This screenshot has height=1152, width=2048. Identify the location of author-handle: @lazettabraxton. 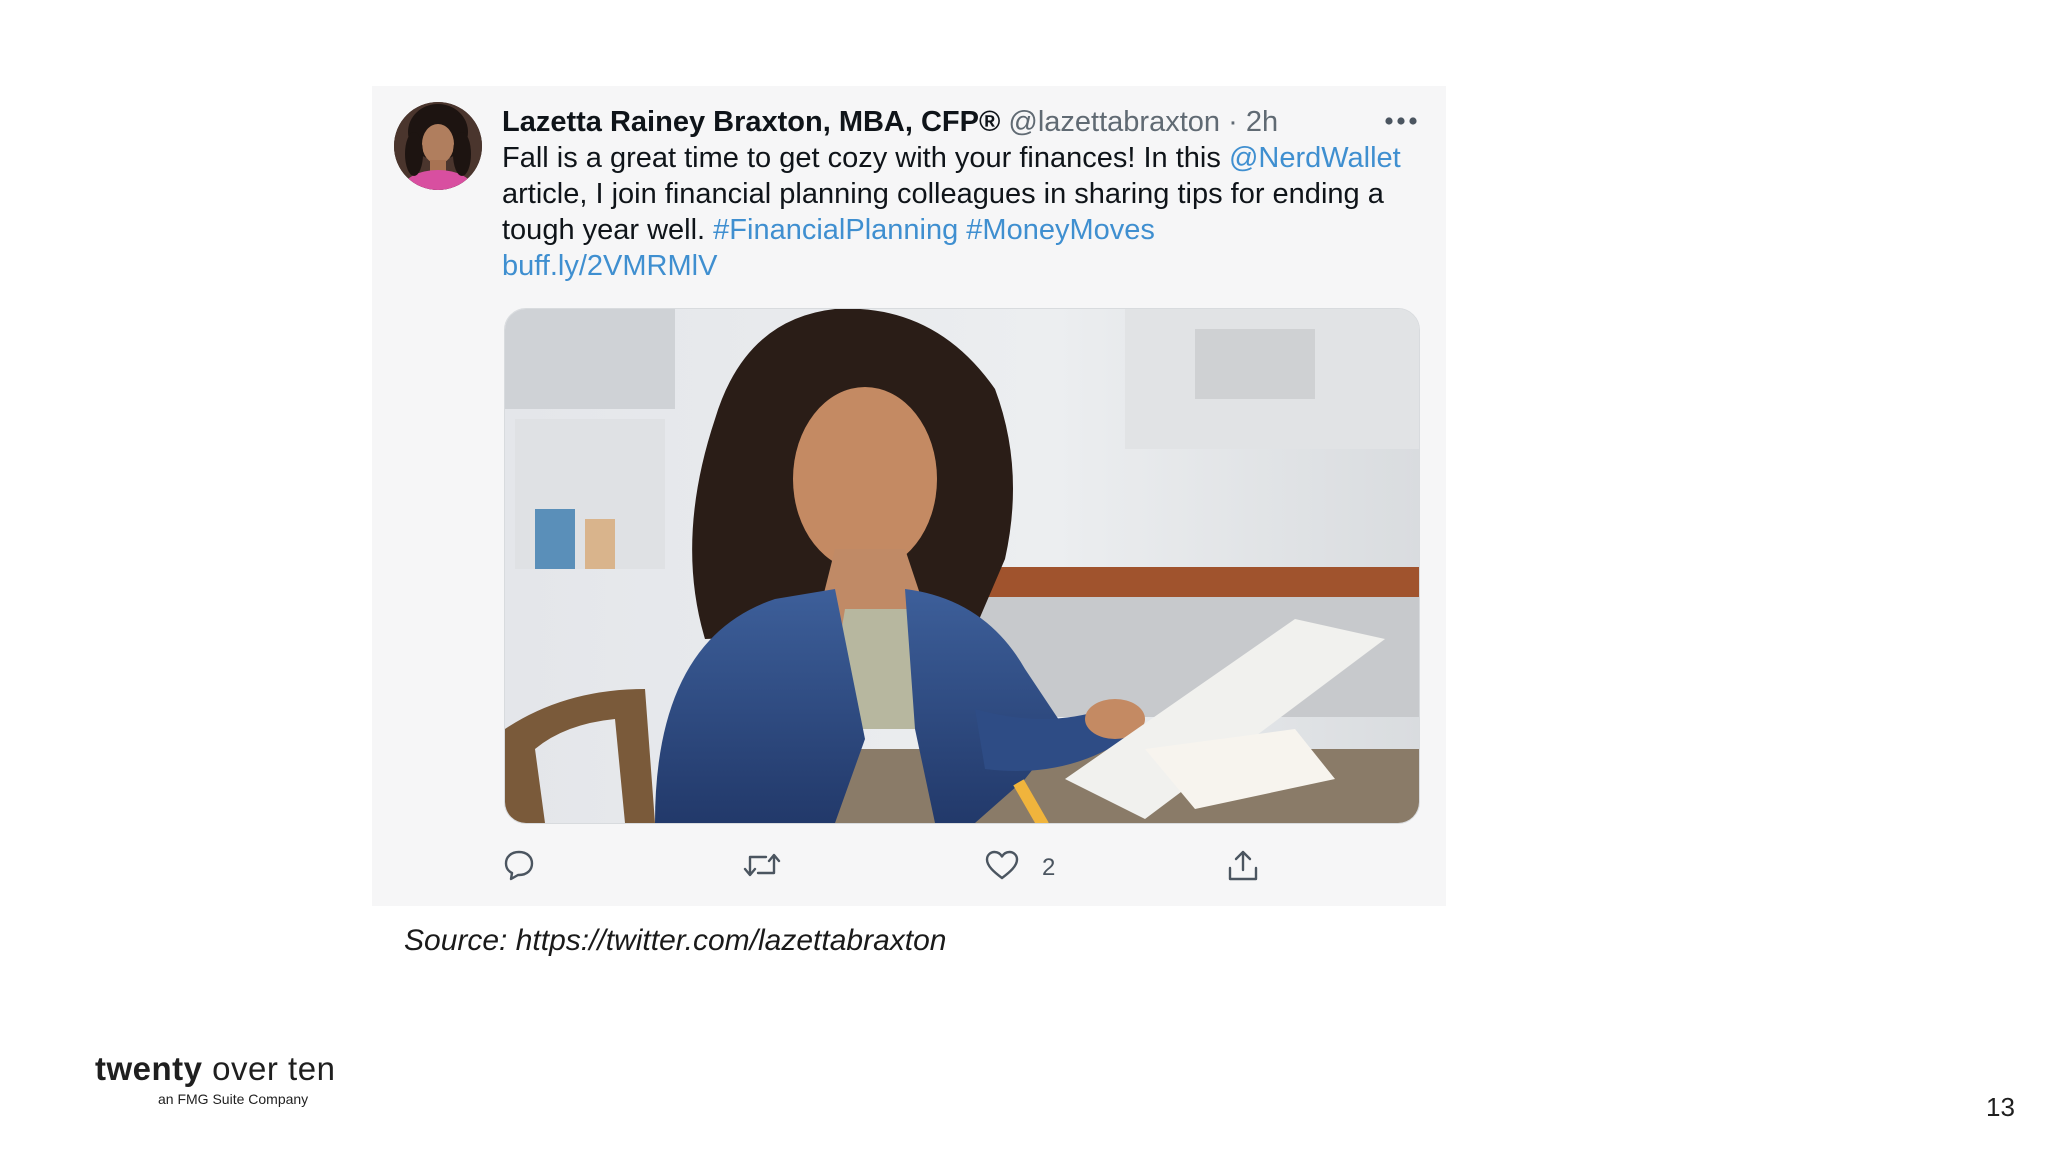
(1114, 122).